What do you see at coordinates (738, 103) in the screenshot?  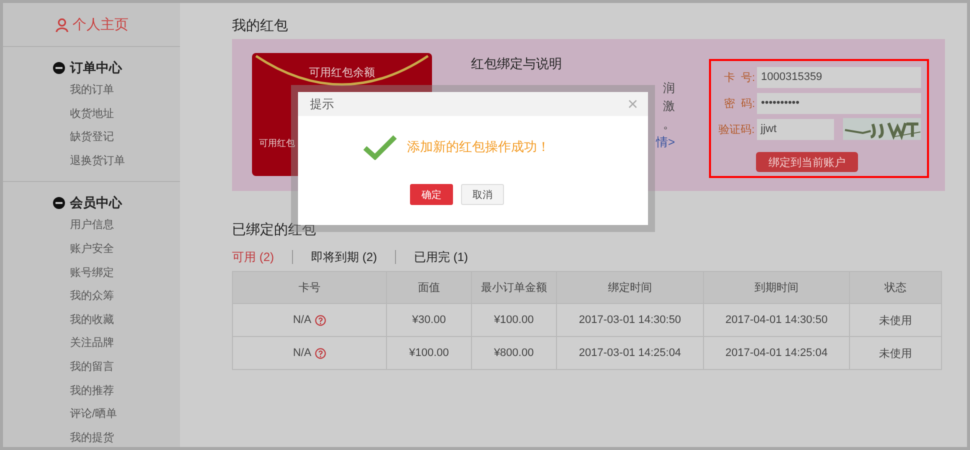 I see `field-label: 密 码:` at bounding box center [738, 103].